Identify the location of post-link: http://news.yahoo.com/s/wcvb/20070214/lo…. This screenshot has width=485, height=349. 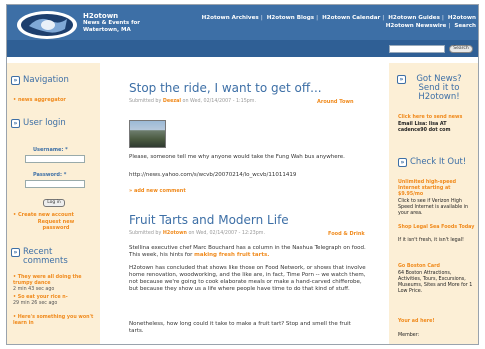
(248, 175).